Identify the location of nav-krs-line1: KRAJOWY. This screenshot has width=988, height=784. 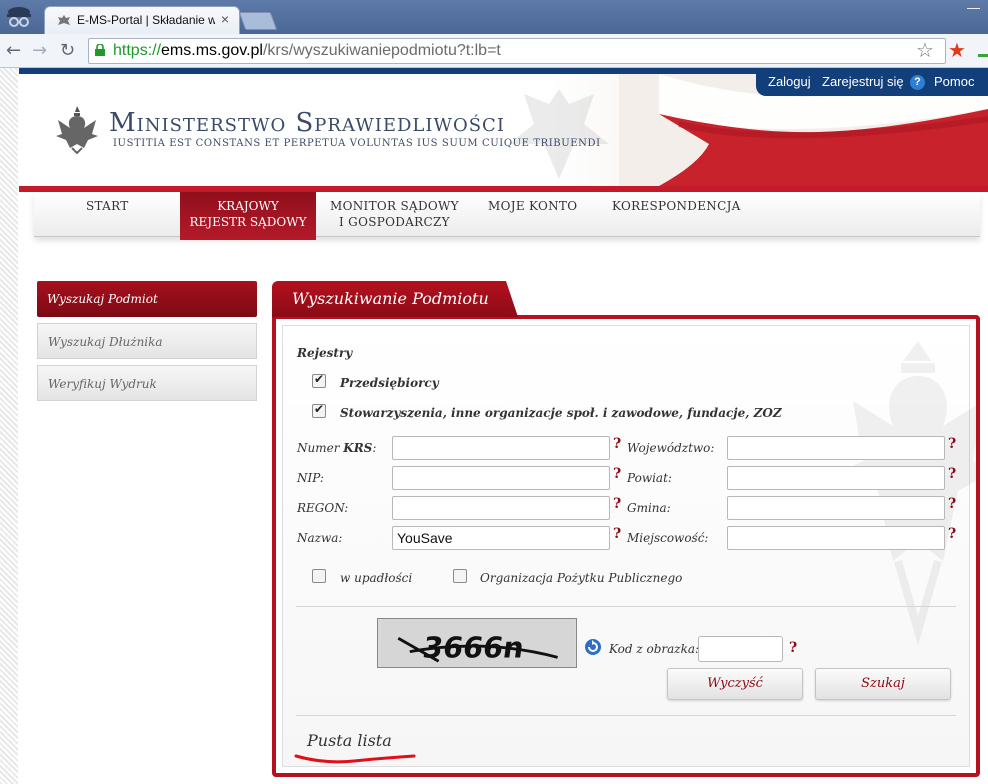
(248, 206).